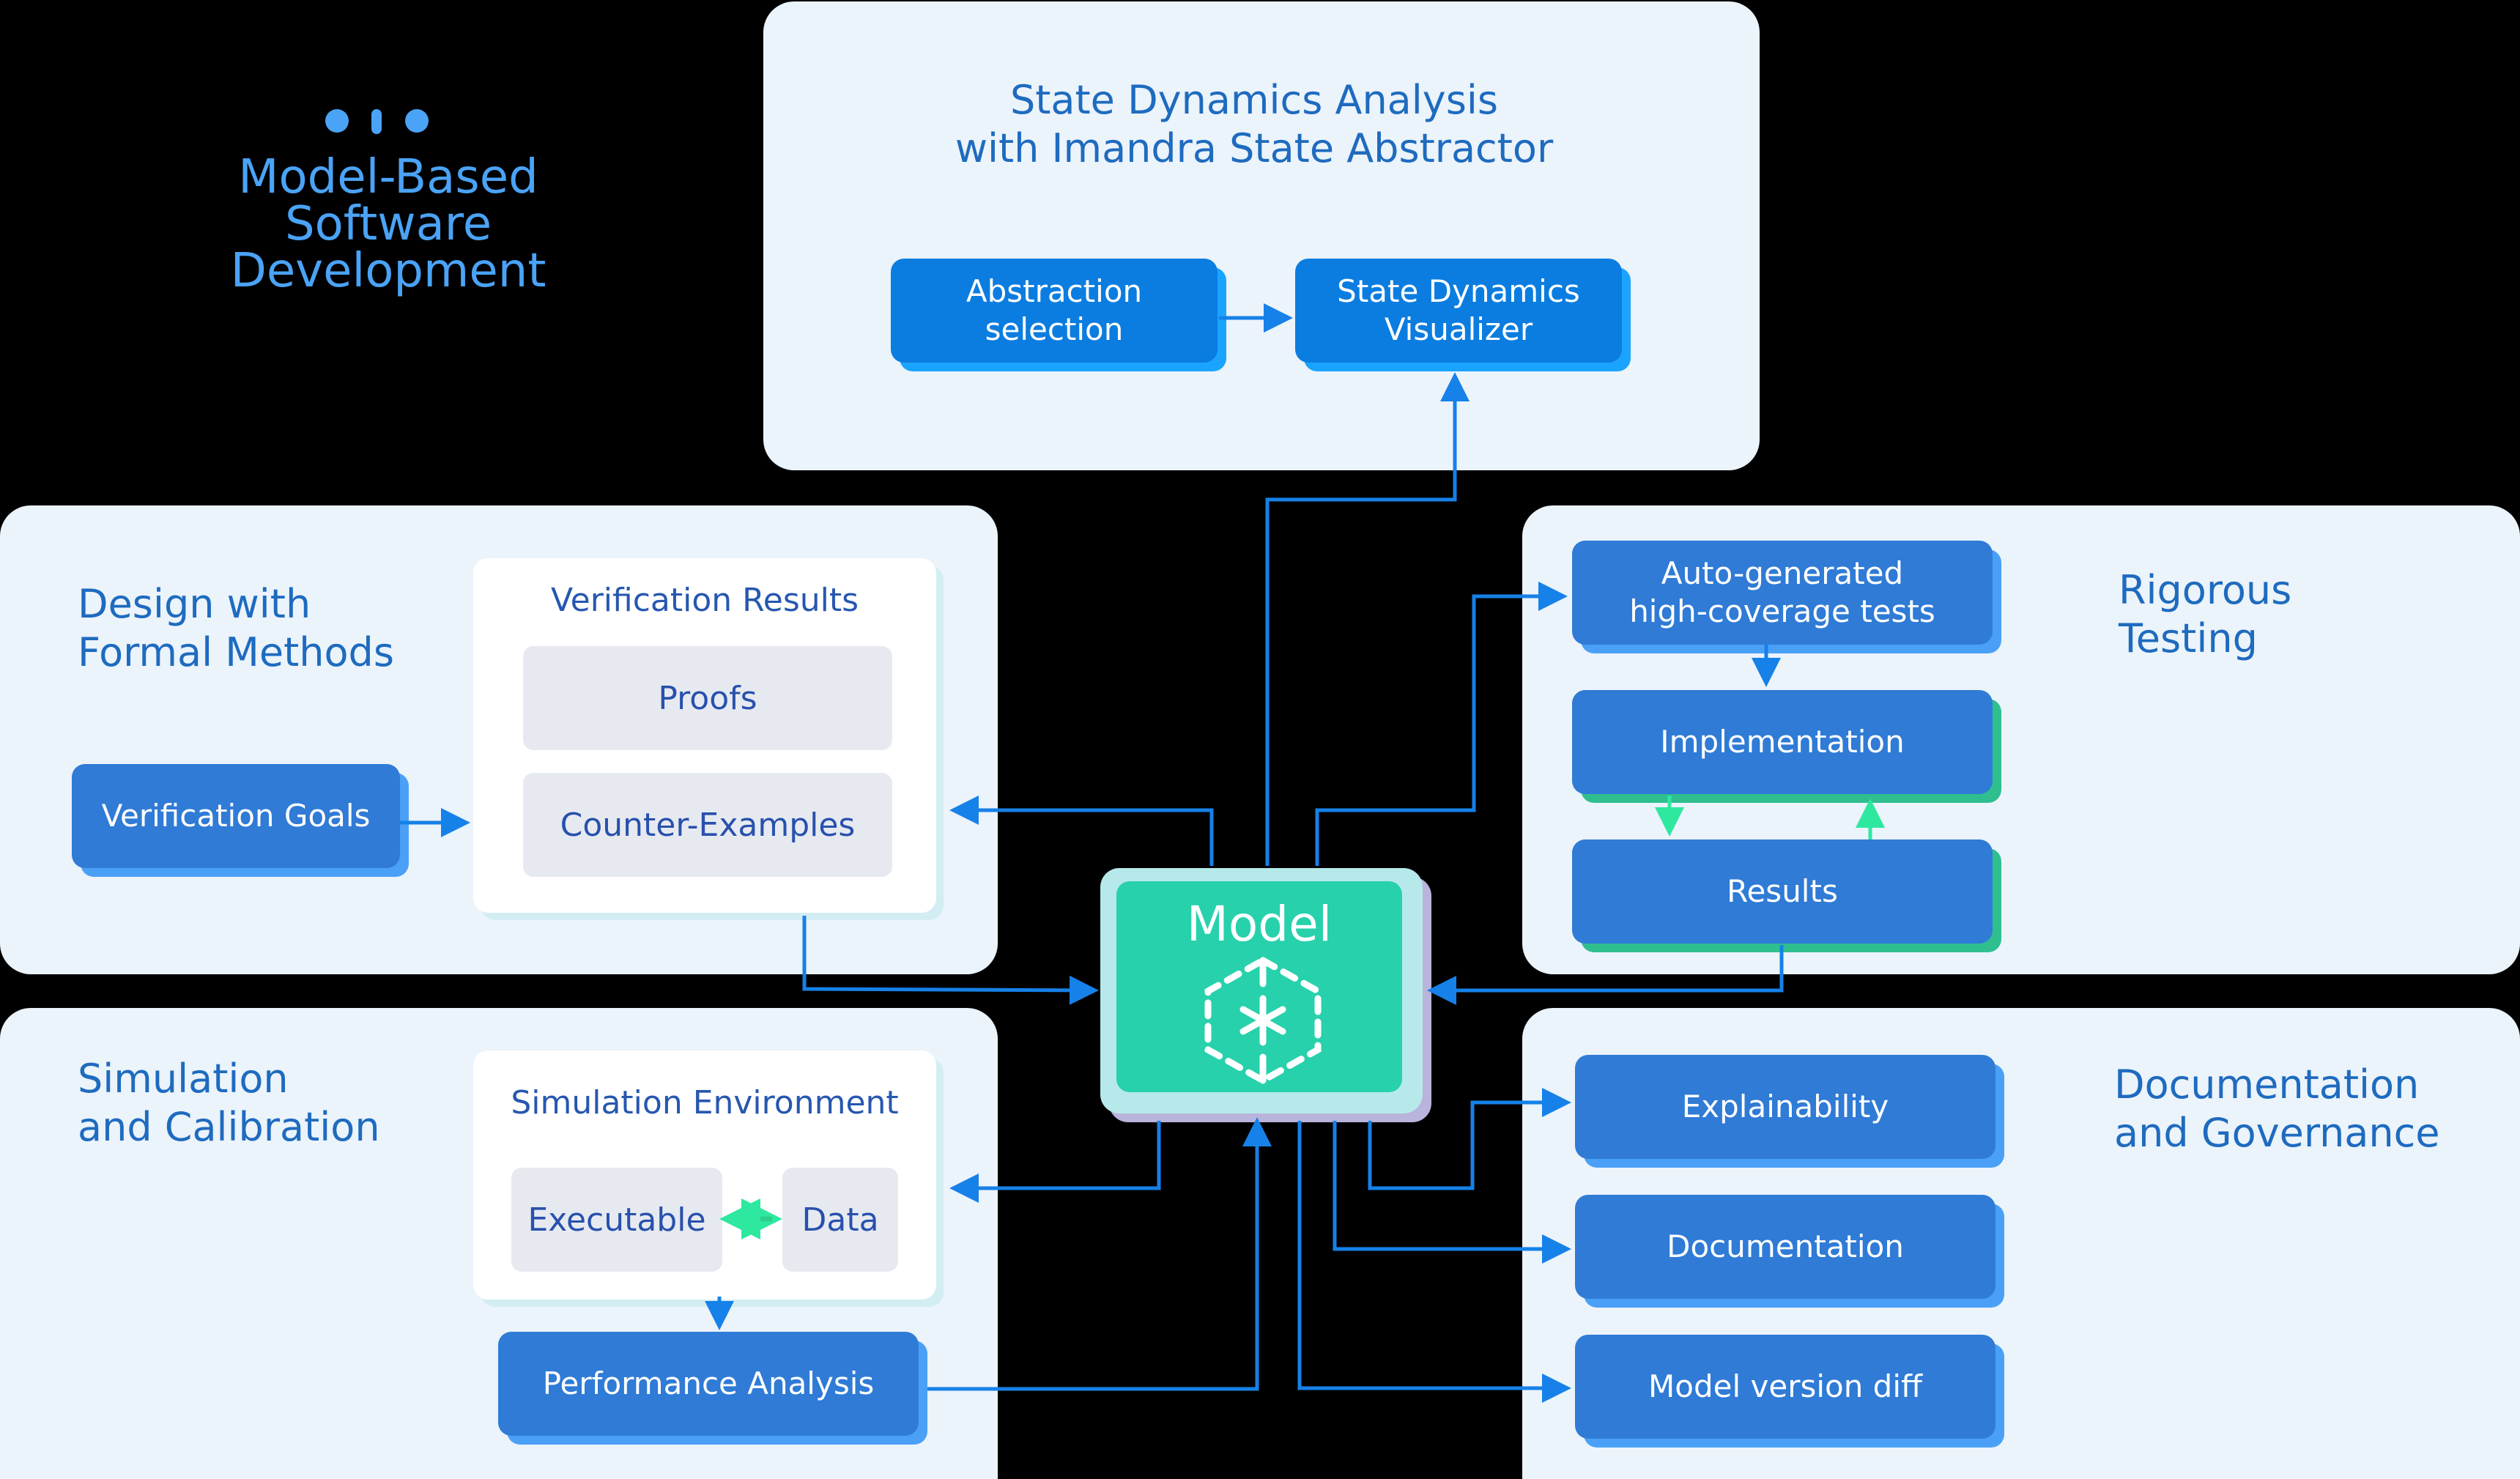 The width and height of the screenshot is (2520, 1479). What do you see at coordinates (705, 1103) in the screenshot?
I see `card-title-simulation-environment: Simulation Environment` at bounding box center [705, 1103].